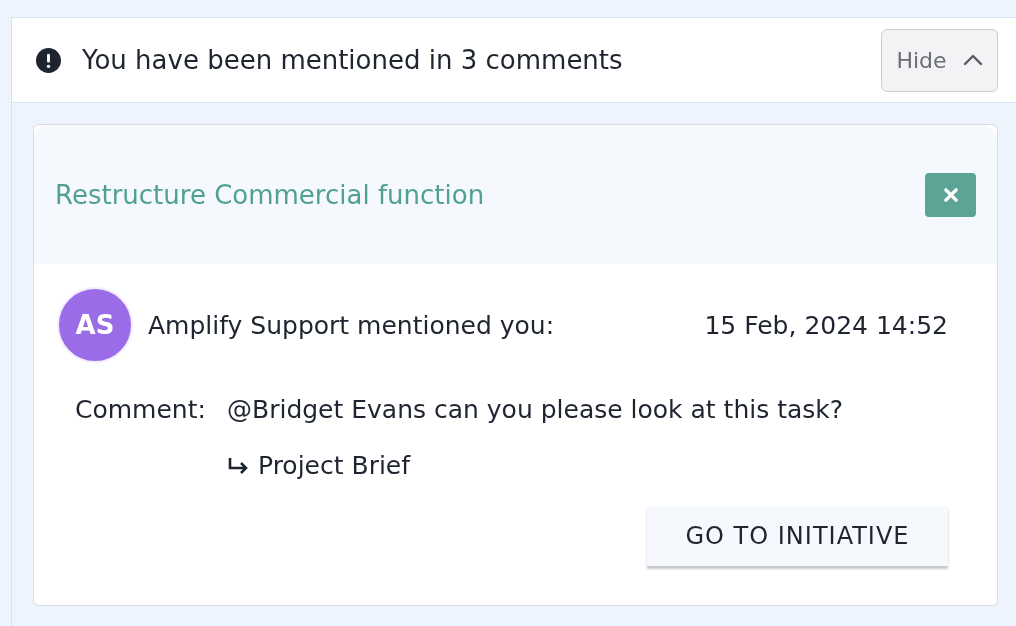 The height and width of the screenshot is (626, 1016). What do you see at coordinates (95, 325) in the screenshot?
I see `avatar: AS` at bounding box center [95, 325].